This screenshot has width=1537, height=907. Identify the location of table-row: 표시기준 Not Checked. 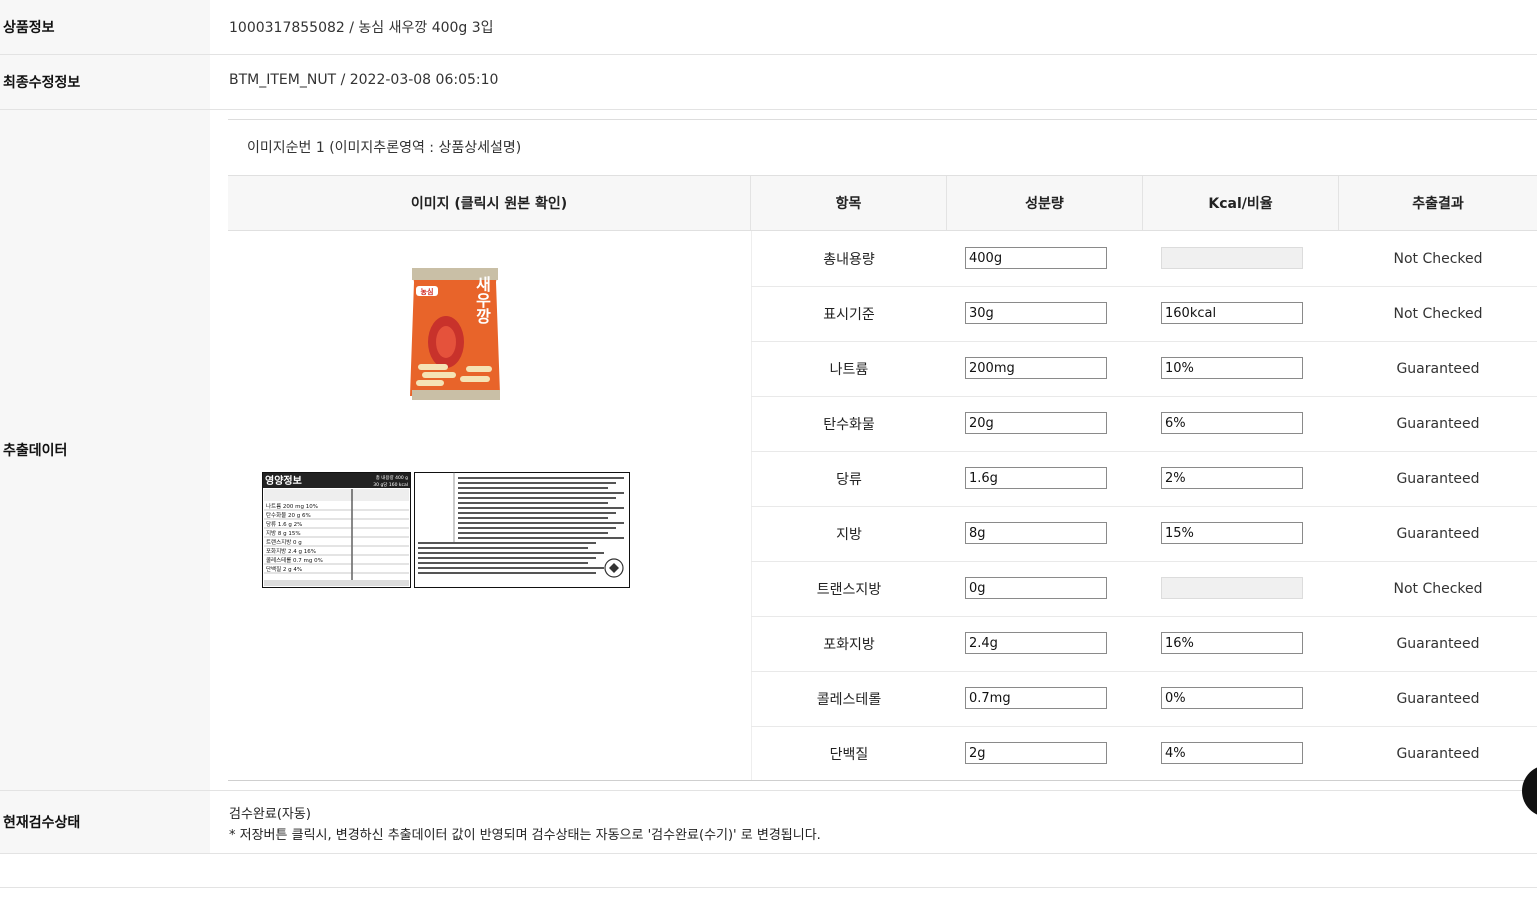
(1144, 313).